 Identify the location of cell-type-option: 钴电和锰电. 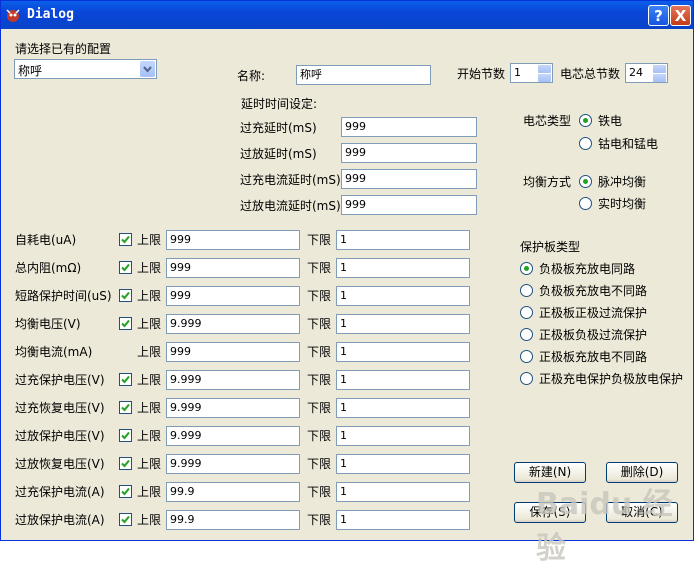
(628, 144).